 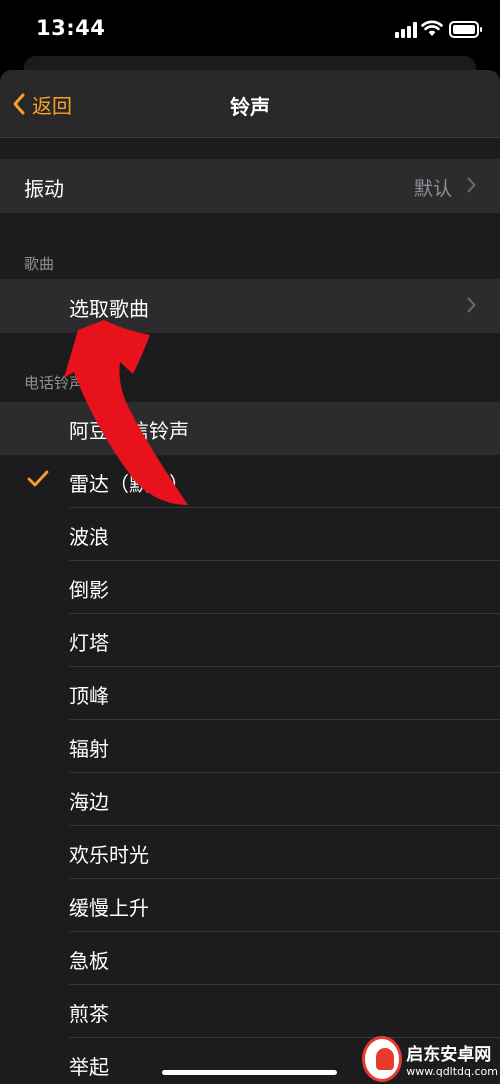 What do you see at coordinates (89, 643) in the screenshot?
I see `ringtone-label: 灯塔` at bounding box center [89, 643].